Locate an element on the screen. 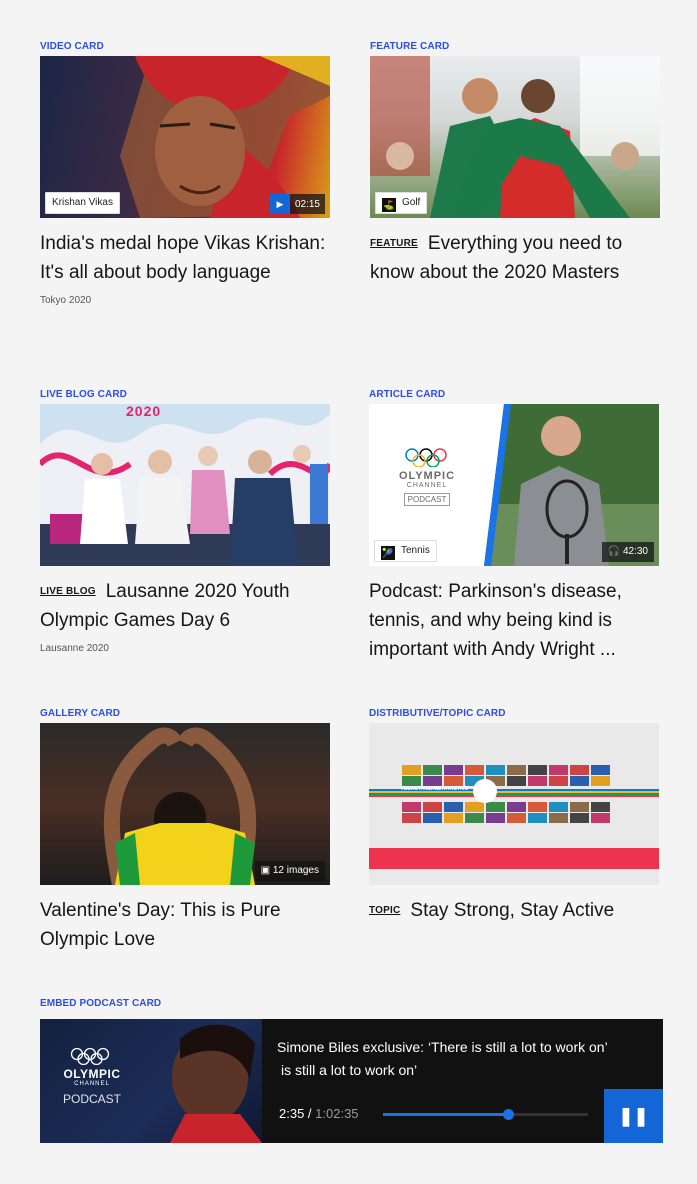  article-thumbnail: OLYMPIC CHANNEL PODCAST 🎾 Tennis 🎧 42:30 is located at coordinates (514, 485).